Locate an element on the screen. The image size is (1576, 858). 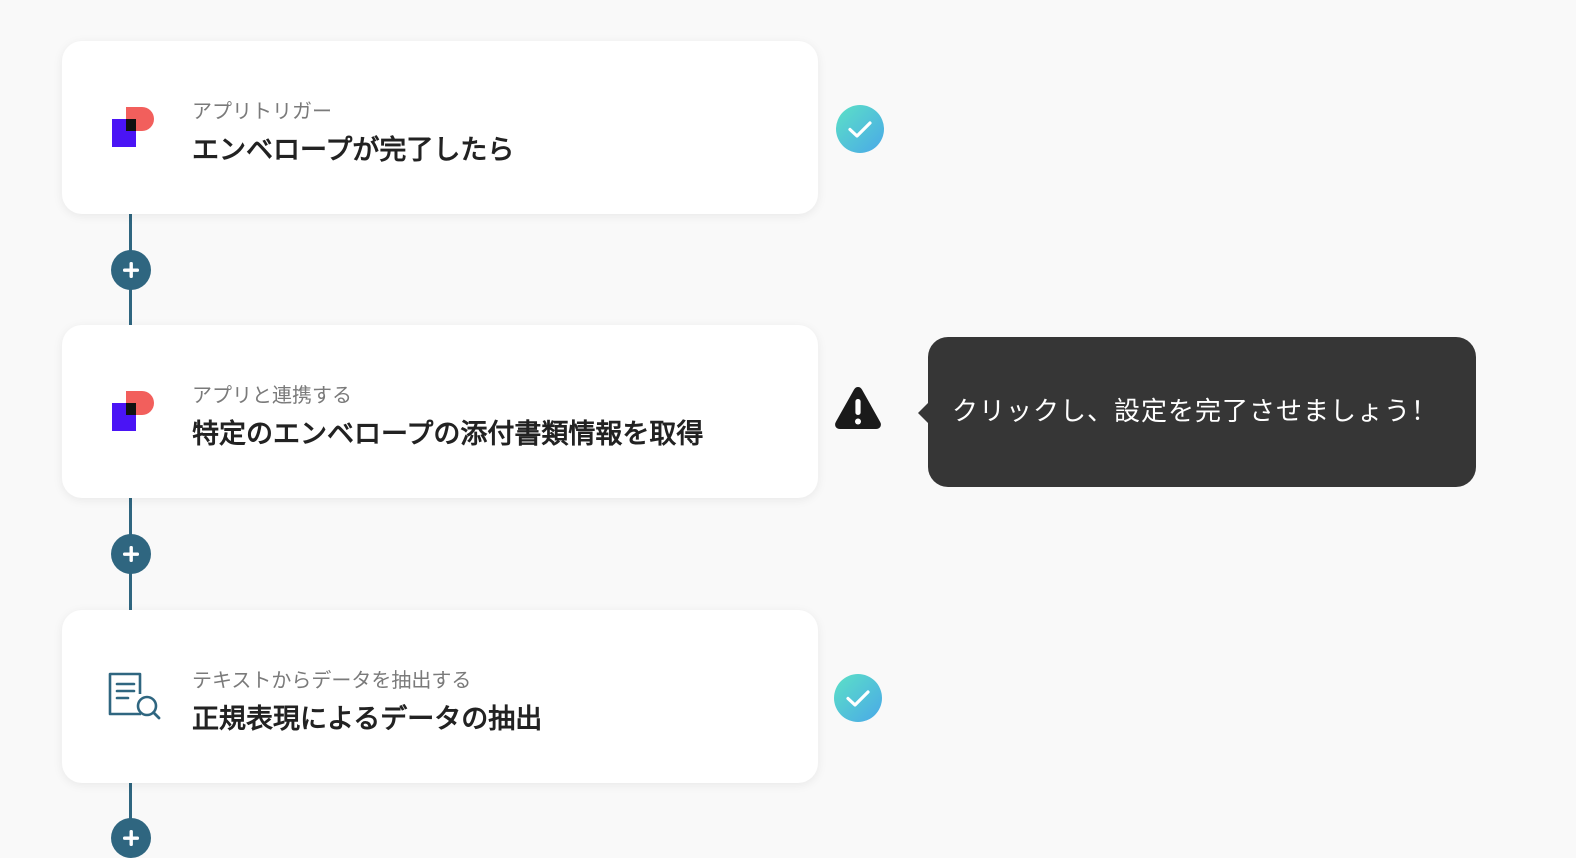
document-search-icon is located at coordinates (134, 698).